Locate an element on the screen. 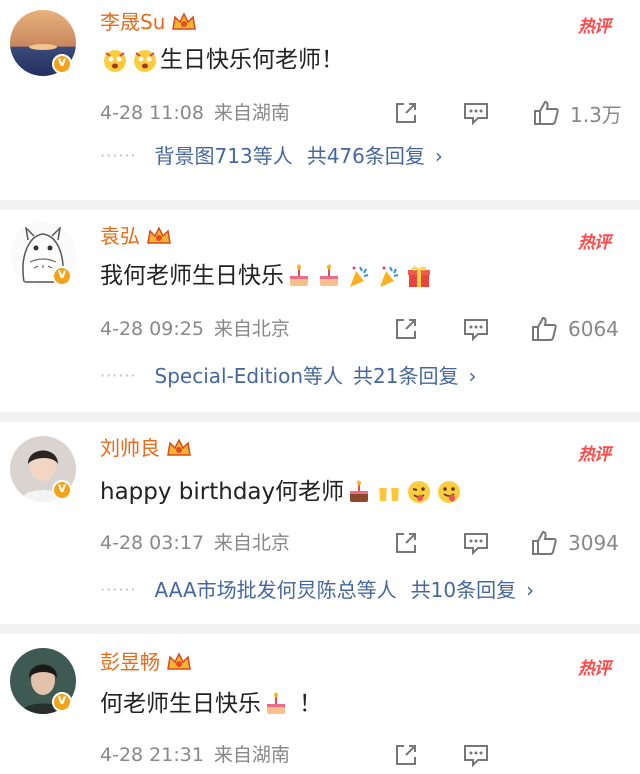 The width and height of the screenshot is (640, 774). comment-text-row: 何老师生日快乐 ！ is located at coordinates (211, 704).